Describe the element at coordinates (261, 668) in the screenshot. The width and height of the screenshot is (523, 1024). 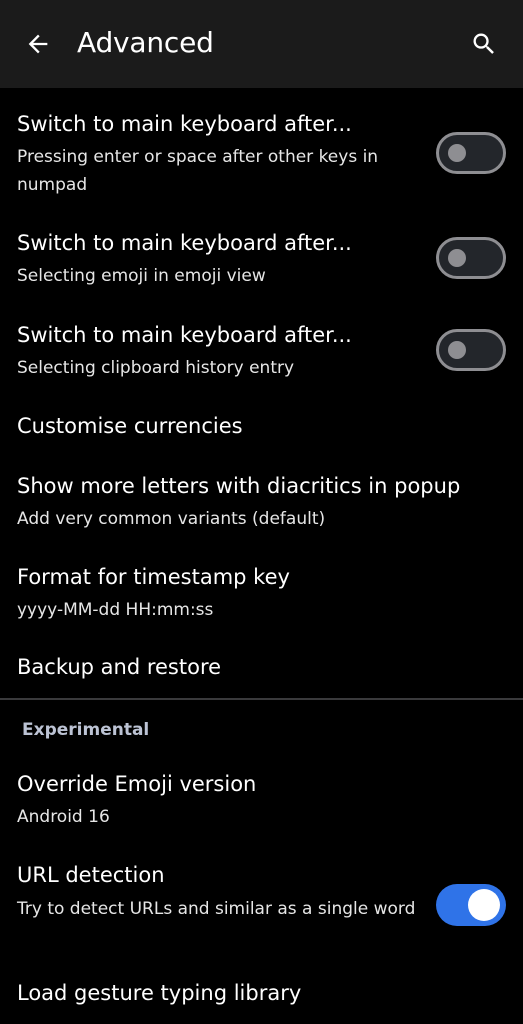
I see `setting-backup-restore: Backup and restore` at that location.